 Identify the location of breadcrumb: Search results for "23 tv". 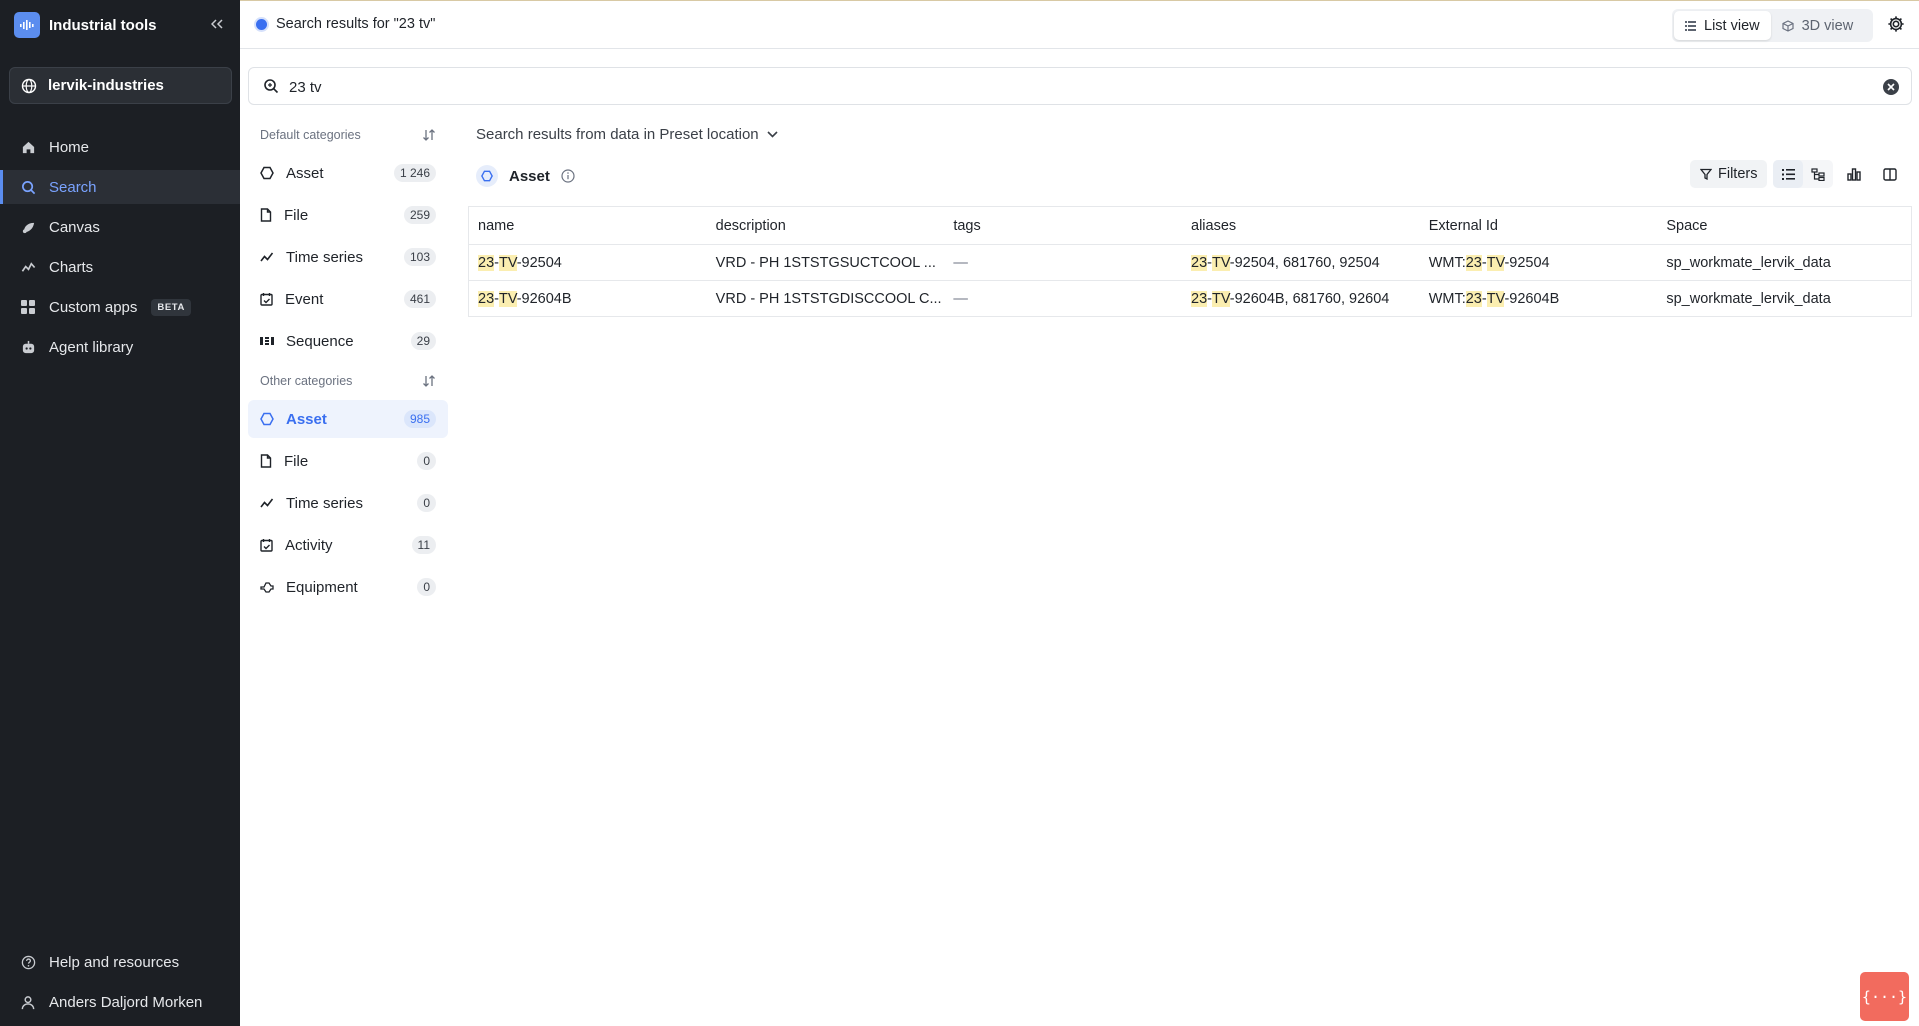
(345, 24).